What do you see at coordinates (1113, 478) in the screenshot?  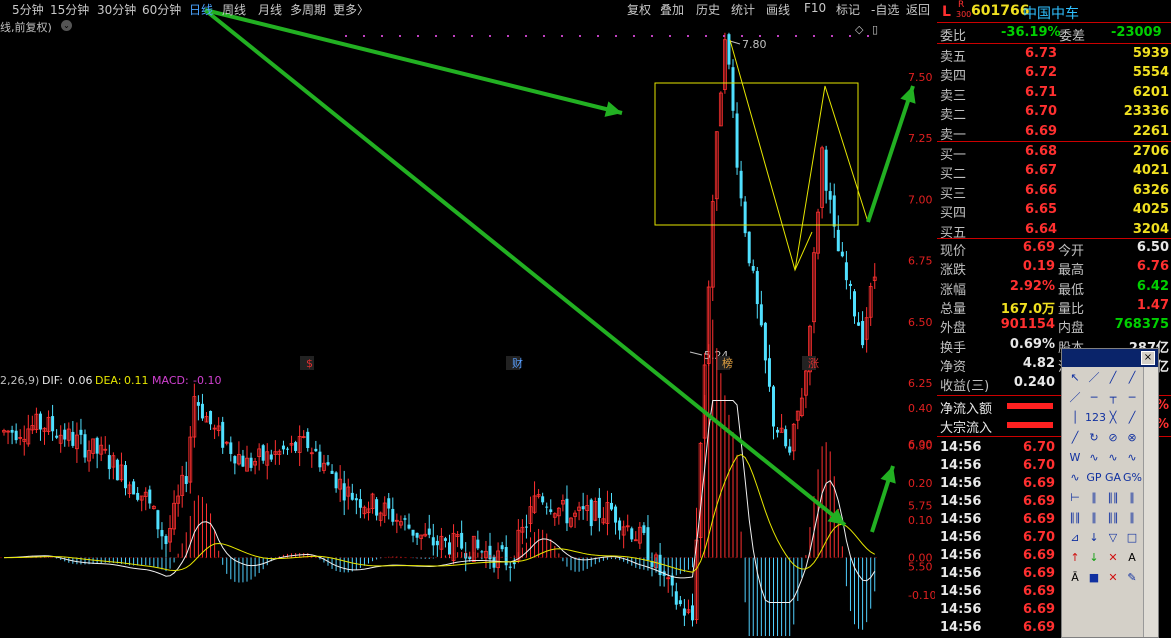 I see `drawing-tool-22: GA` at bounding box center [1113, 478].